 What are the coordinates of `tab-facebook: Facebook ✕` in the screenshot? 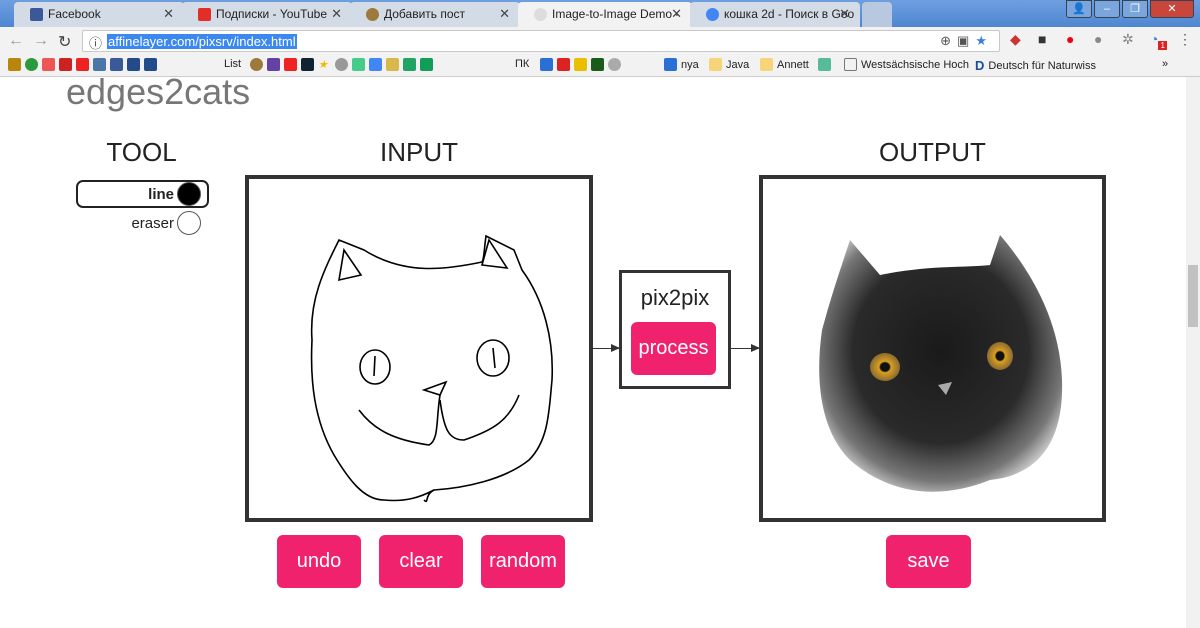 It's located at (99, 14).